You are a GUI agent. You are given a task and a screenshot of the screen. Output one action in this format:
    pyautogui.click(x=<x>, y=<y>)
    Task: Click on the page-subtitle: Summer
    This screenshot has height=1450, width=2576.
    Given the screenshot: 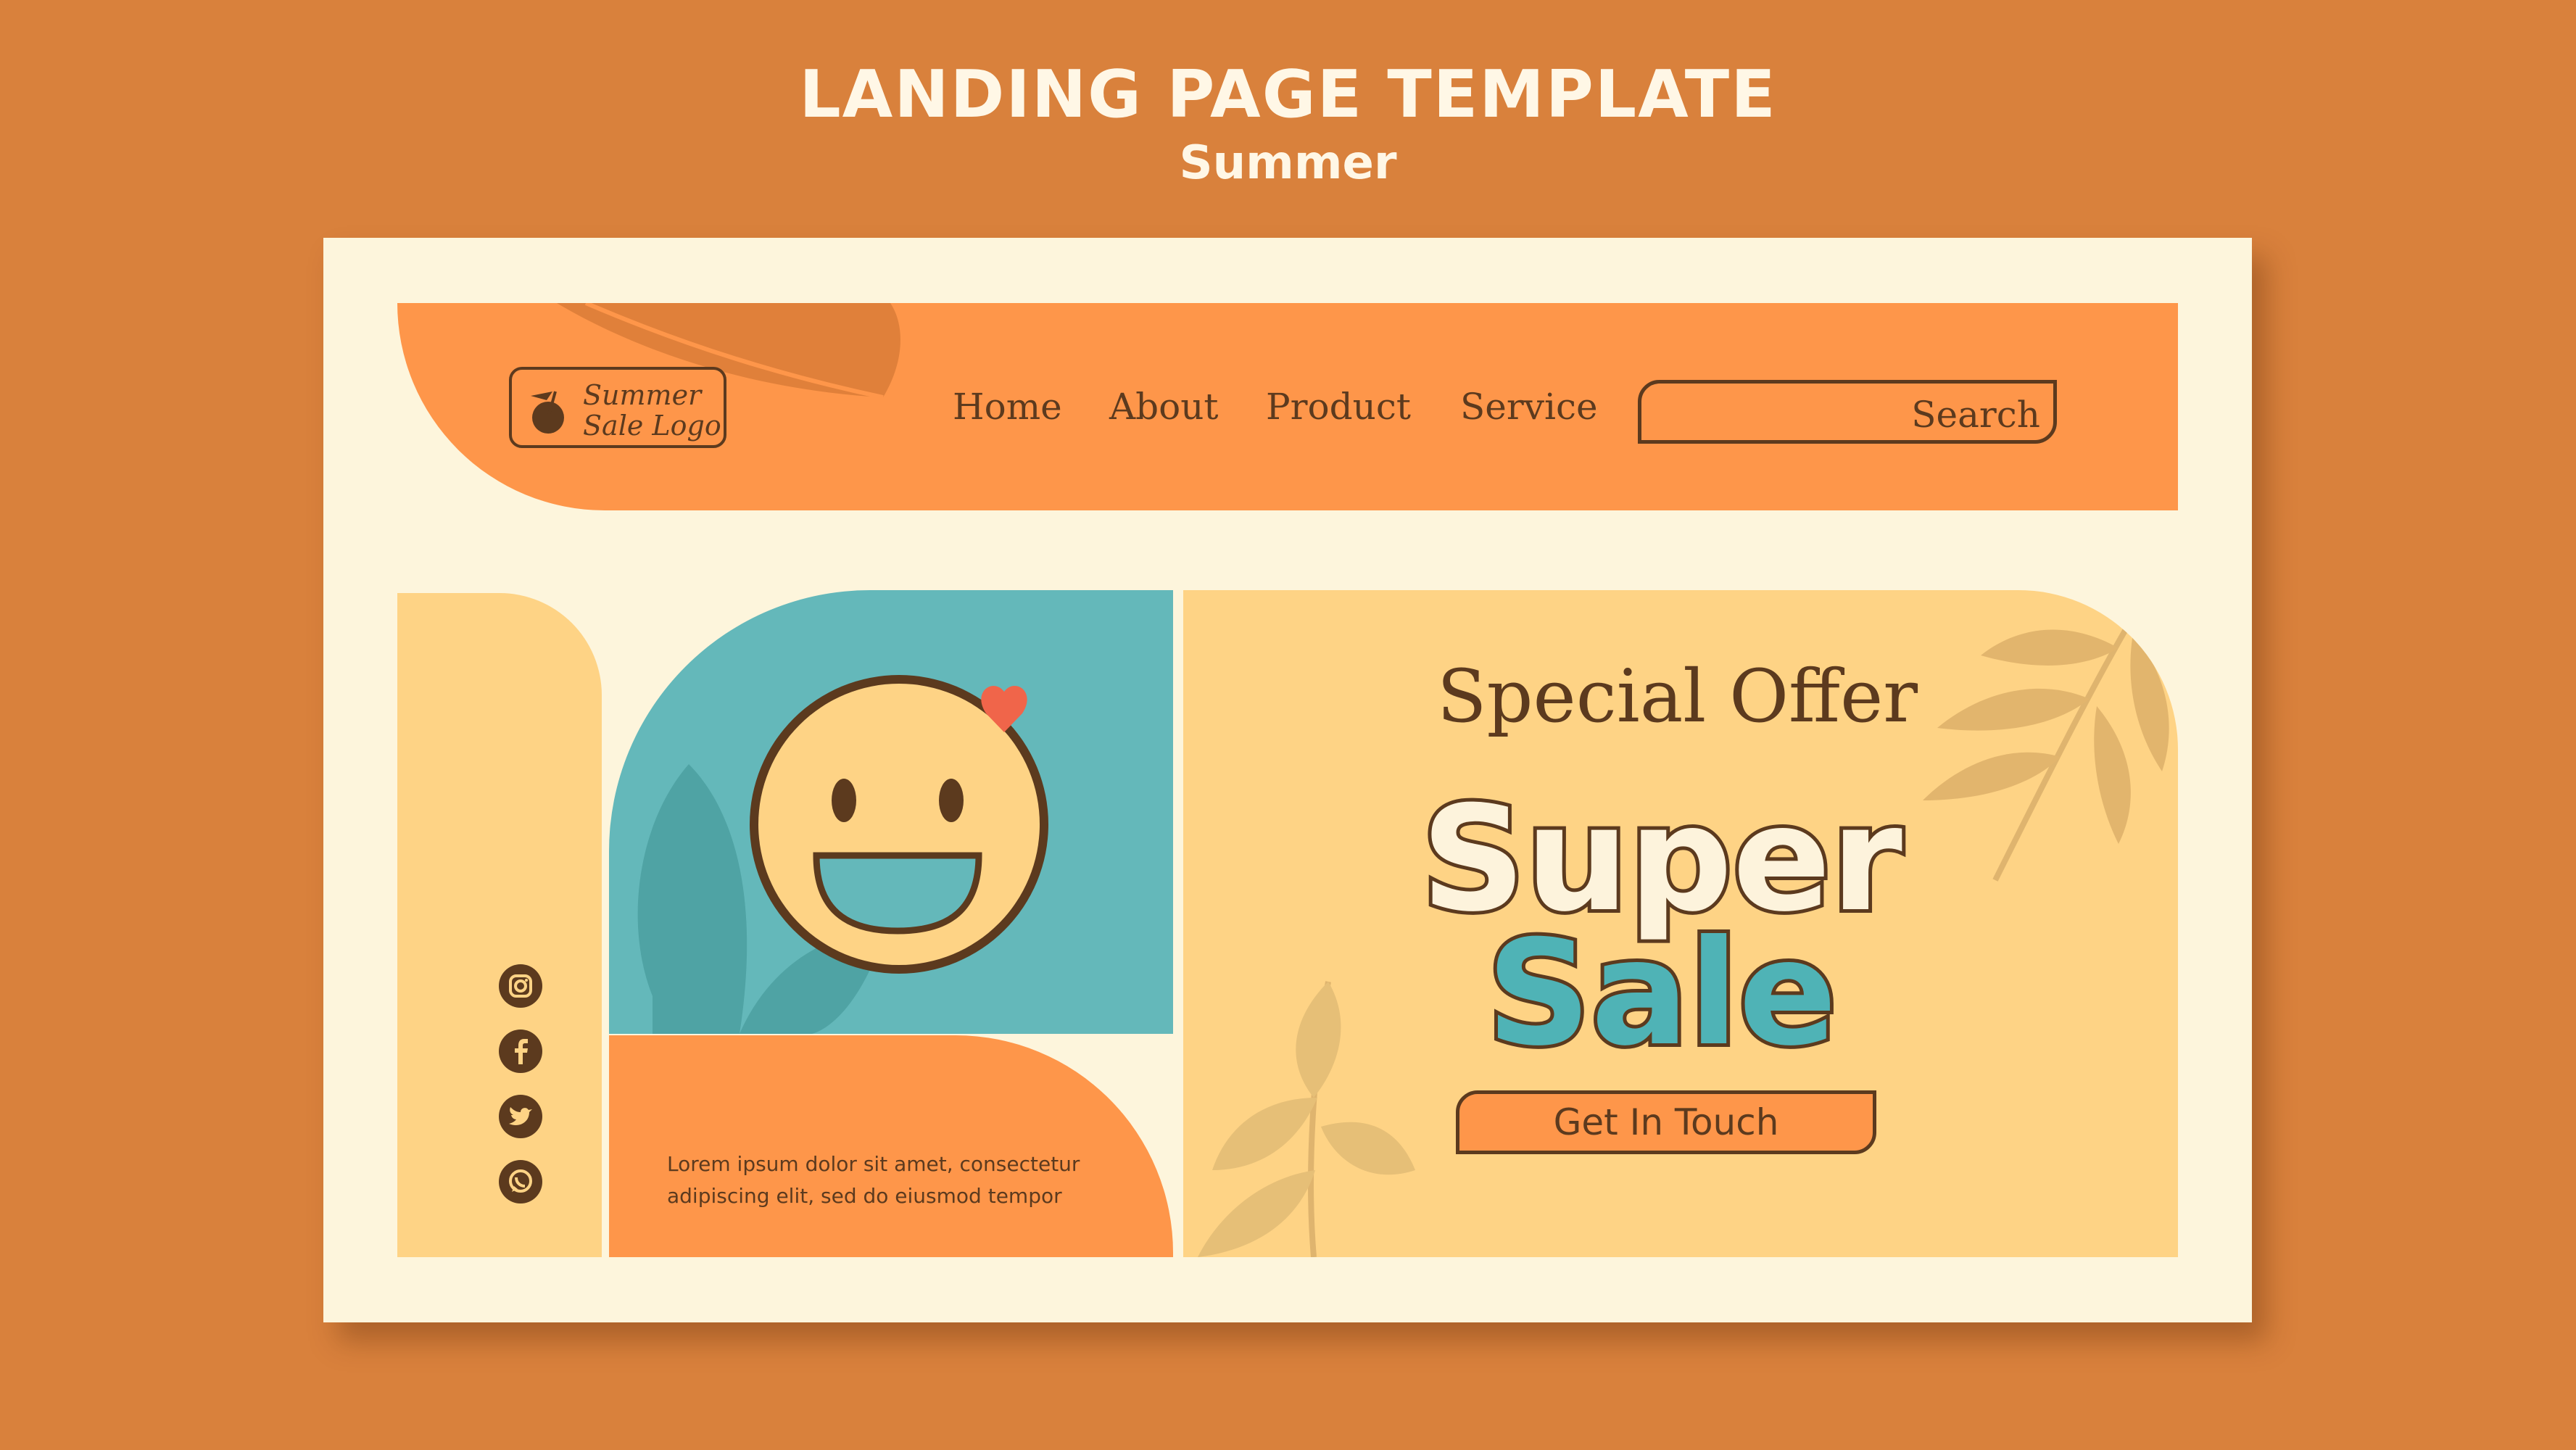 What is the action you would take?
    pyautogui.click(x=1288, y=163)
    